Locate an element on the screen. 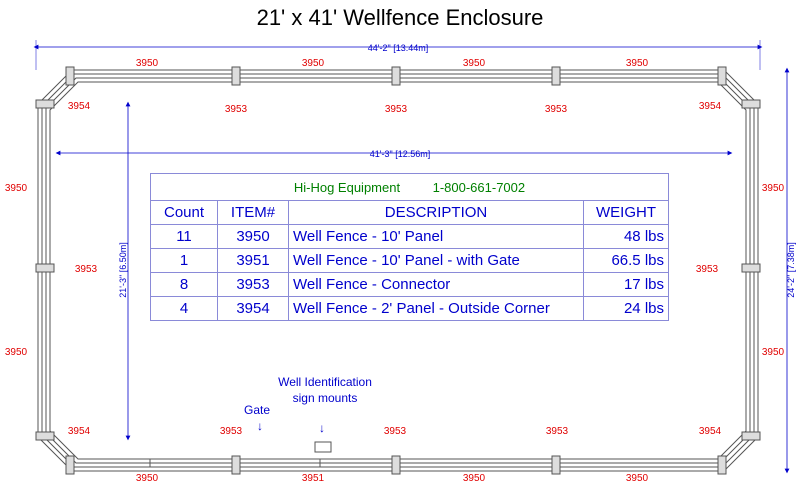 This screenshot has height=487, width=800. overall-height-label: 24'-2" [7.38m] is located at coordinates (791, 269).